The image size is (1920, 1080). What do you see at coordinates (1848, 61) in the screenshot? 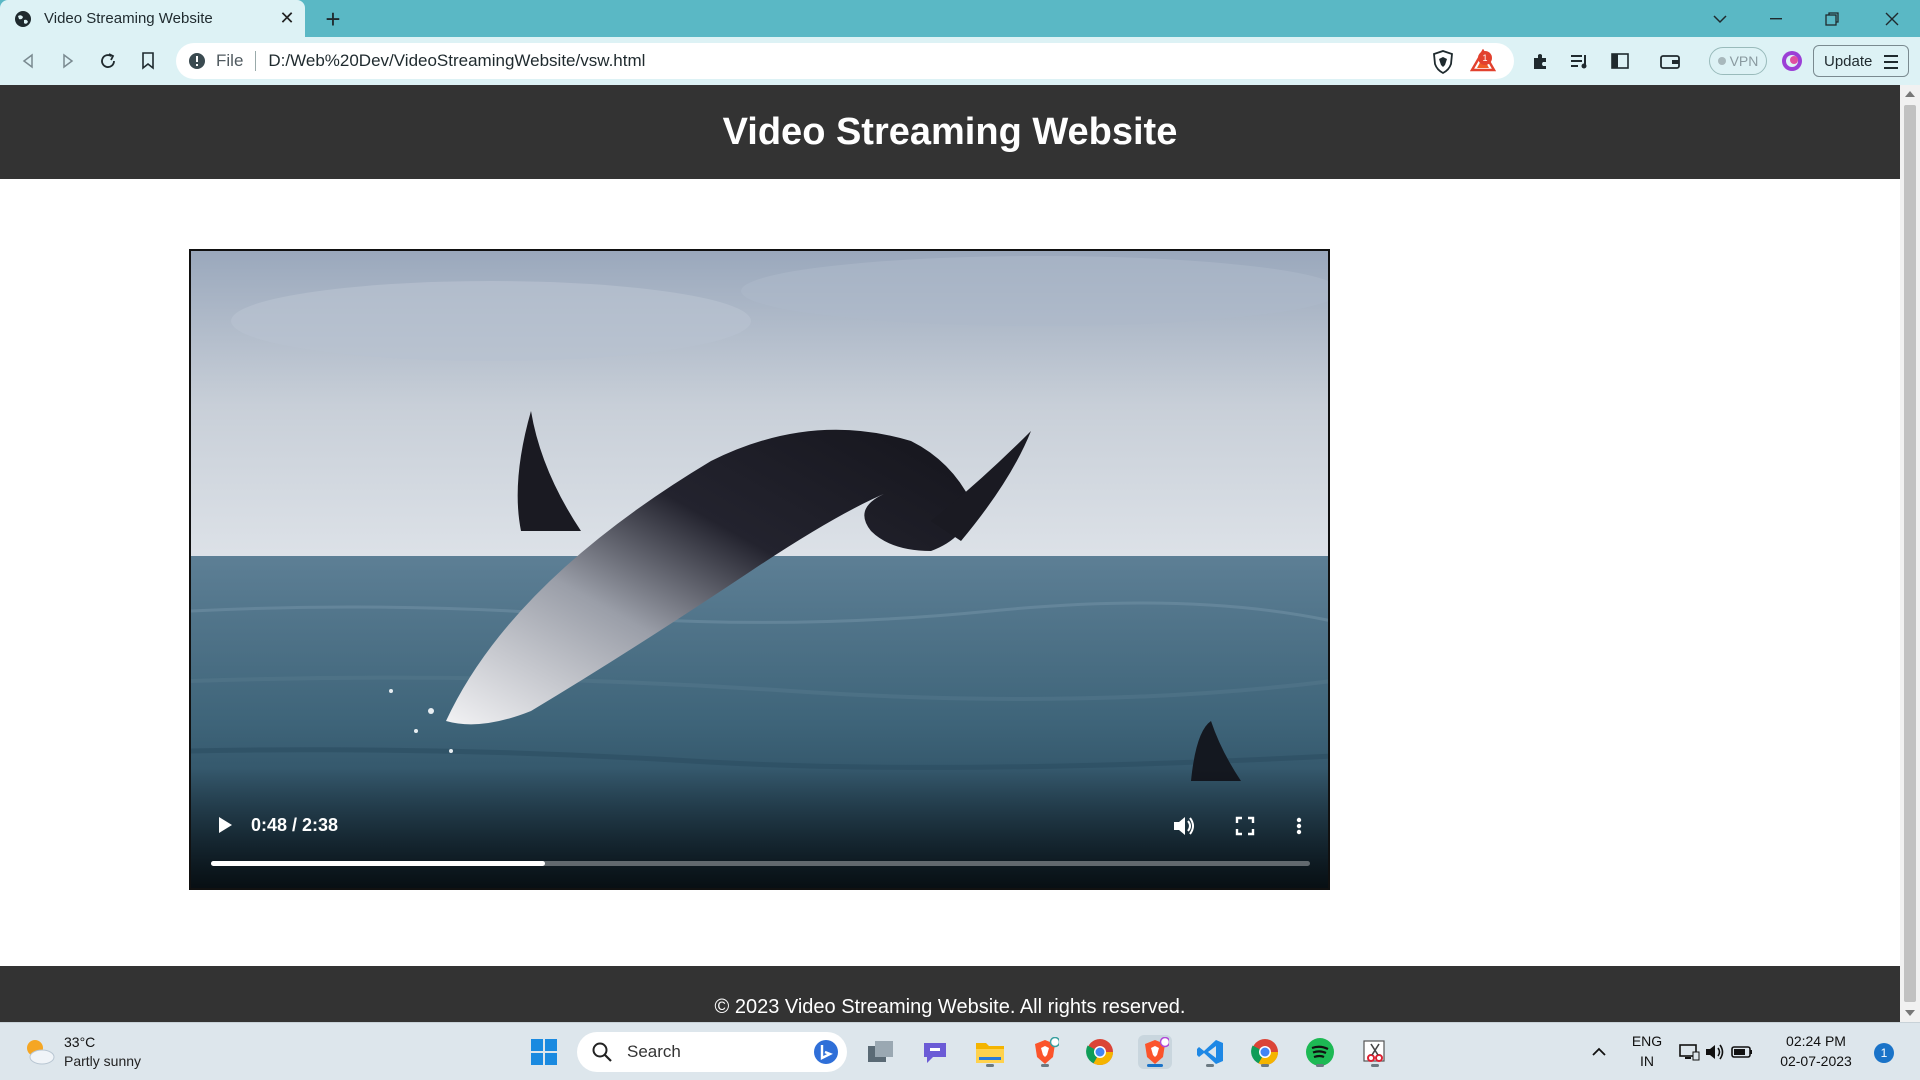
I see `update-label: Update` at bounding box center [1848, 61].